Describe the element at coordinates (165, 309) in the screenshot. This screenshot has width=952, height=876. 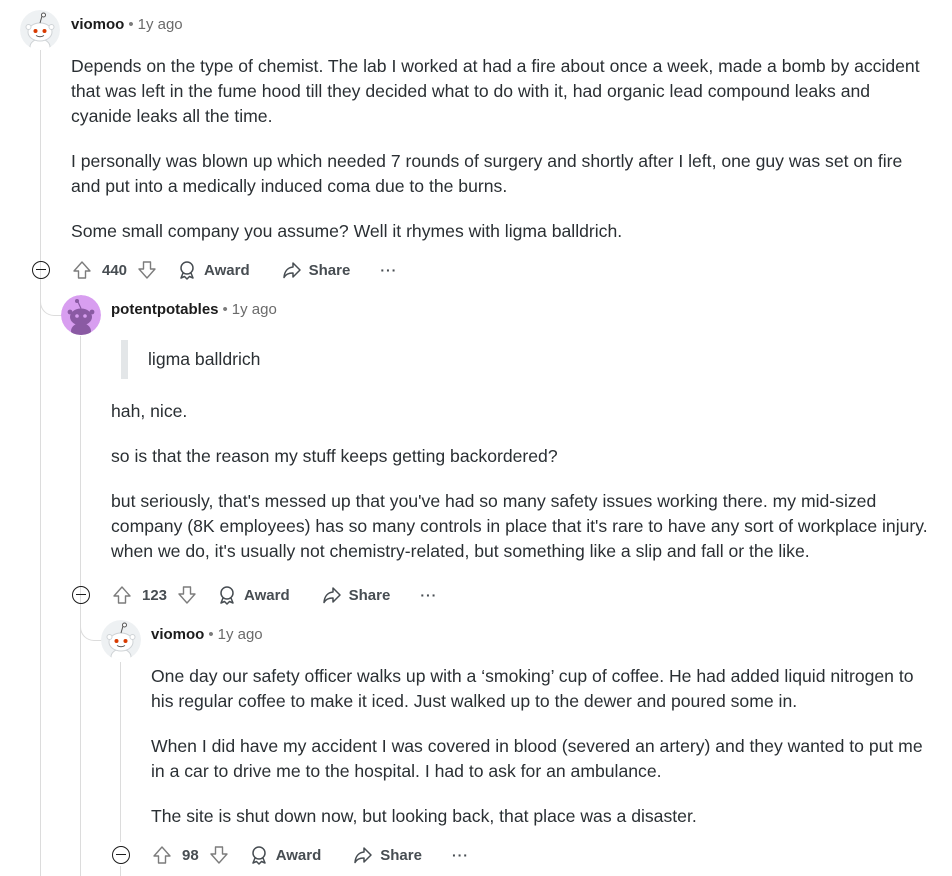
I see `comment-author: potentpotables` at that location.